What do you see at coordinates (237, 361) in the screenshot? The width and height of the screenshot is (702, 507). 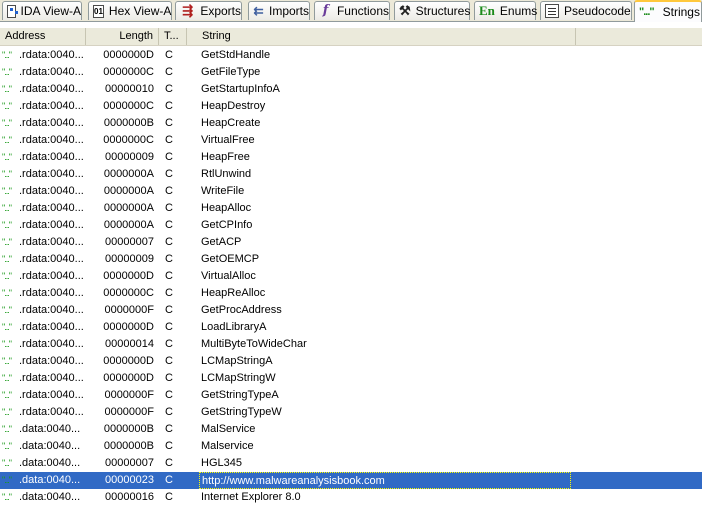 I see `string-cell: LCMapStringA` at bounding box center [237, 361].